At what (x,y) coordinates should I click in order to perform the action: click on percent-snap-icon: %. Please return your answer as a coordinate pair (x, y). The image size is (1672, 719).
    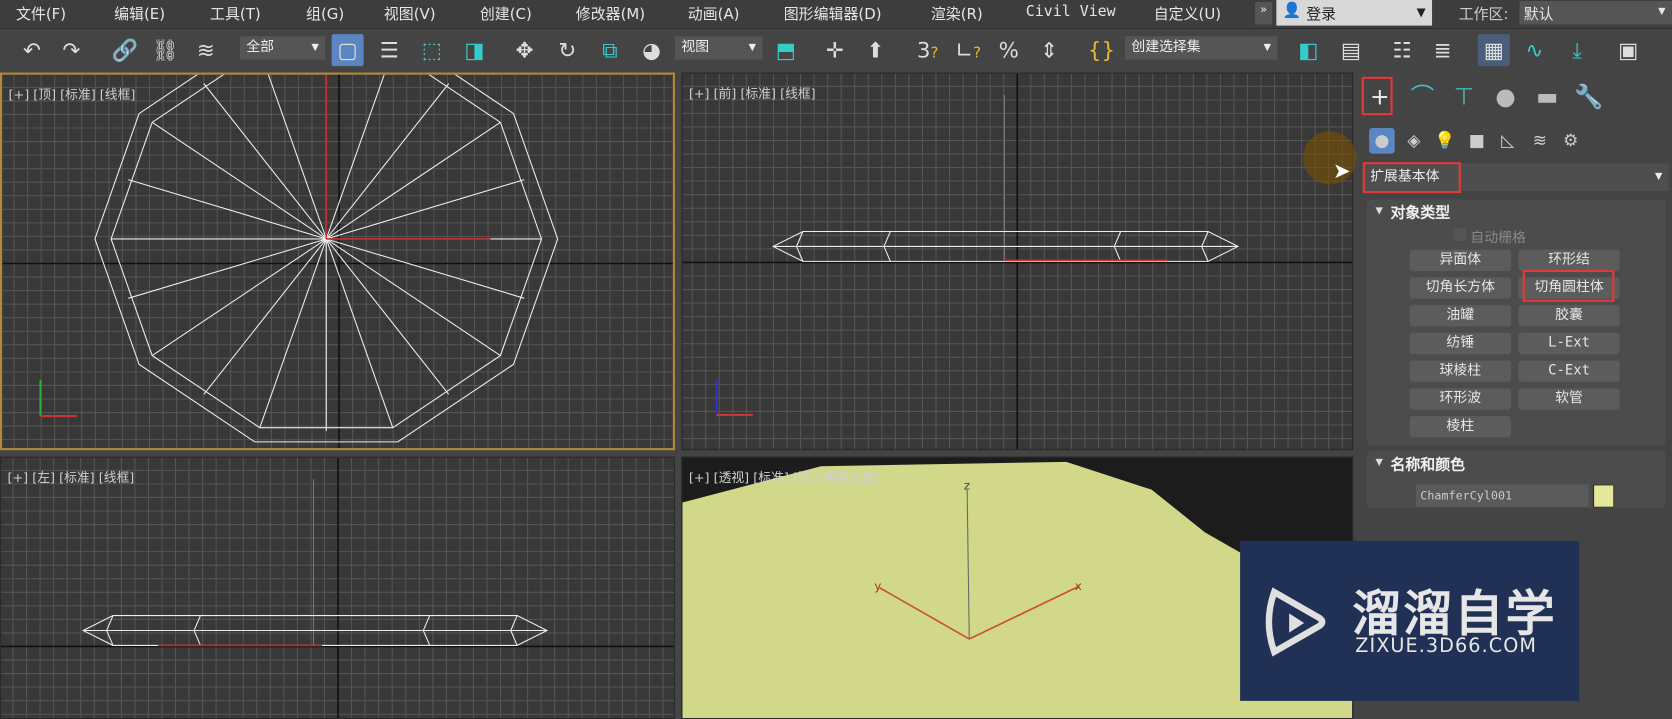
    Looking at the image, I should click on (1009, 50).